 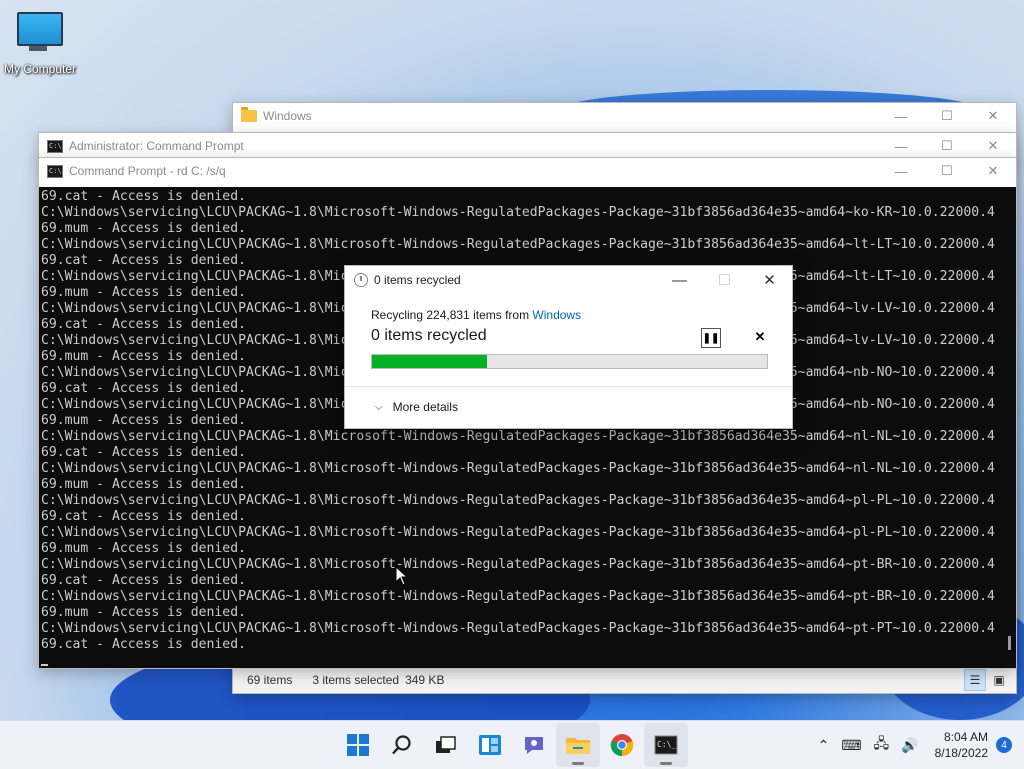 I want to click on dialog-titlebar: 0 items recycled — ☐ ✕, so click(x=568, y=280).